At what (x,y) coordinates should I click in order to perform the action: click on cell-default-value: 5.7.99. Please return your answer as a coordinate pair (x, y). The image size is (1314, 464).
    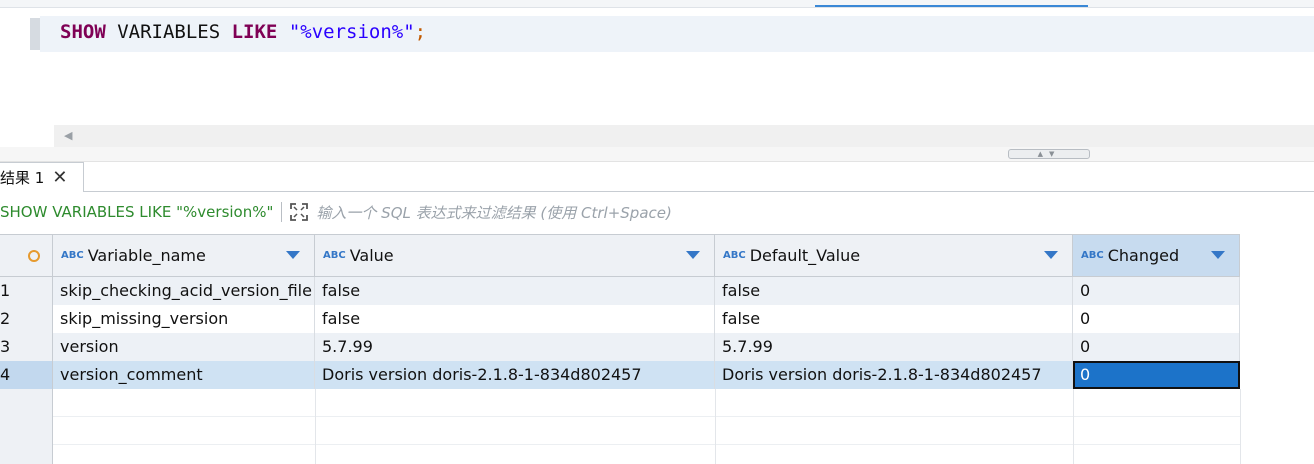
    Looking at the image, I should click on (894, 347).